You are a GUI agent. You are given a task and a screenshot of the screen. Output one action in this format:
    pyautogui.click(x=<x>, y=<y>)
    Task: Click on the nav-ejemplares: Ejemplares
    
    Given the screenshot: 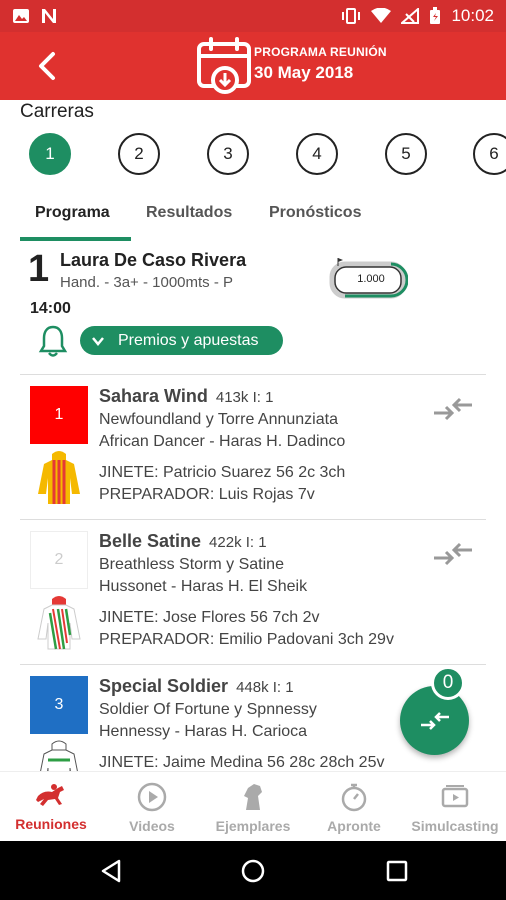 What is the action you would take?
    pyautogui.click(x=253, y=807)
    